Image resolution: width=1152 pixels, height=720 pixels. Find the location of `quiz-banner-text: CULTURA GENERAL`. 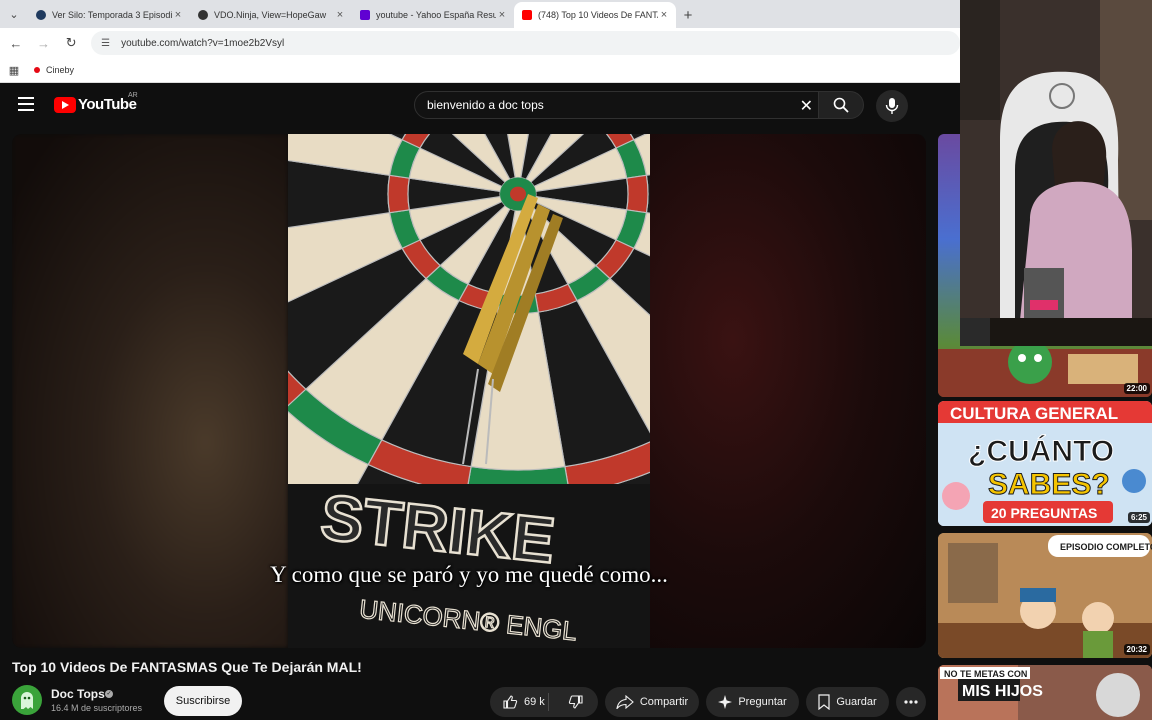

quiz-banner-text: CULTURA GENERAL is located at coordinates (1034, 413).